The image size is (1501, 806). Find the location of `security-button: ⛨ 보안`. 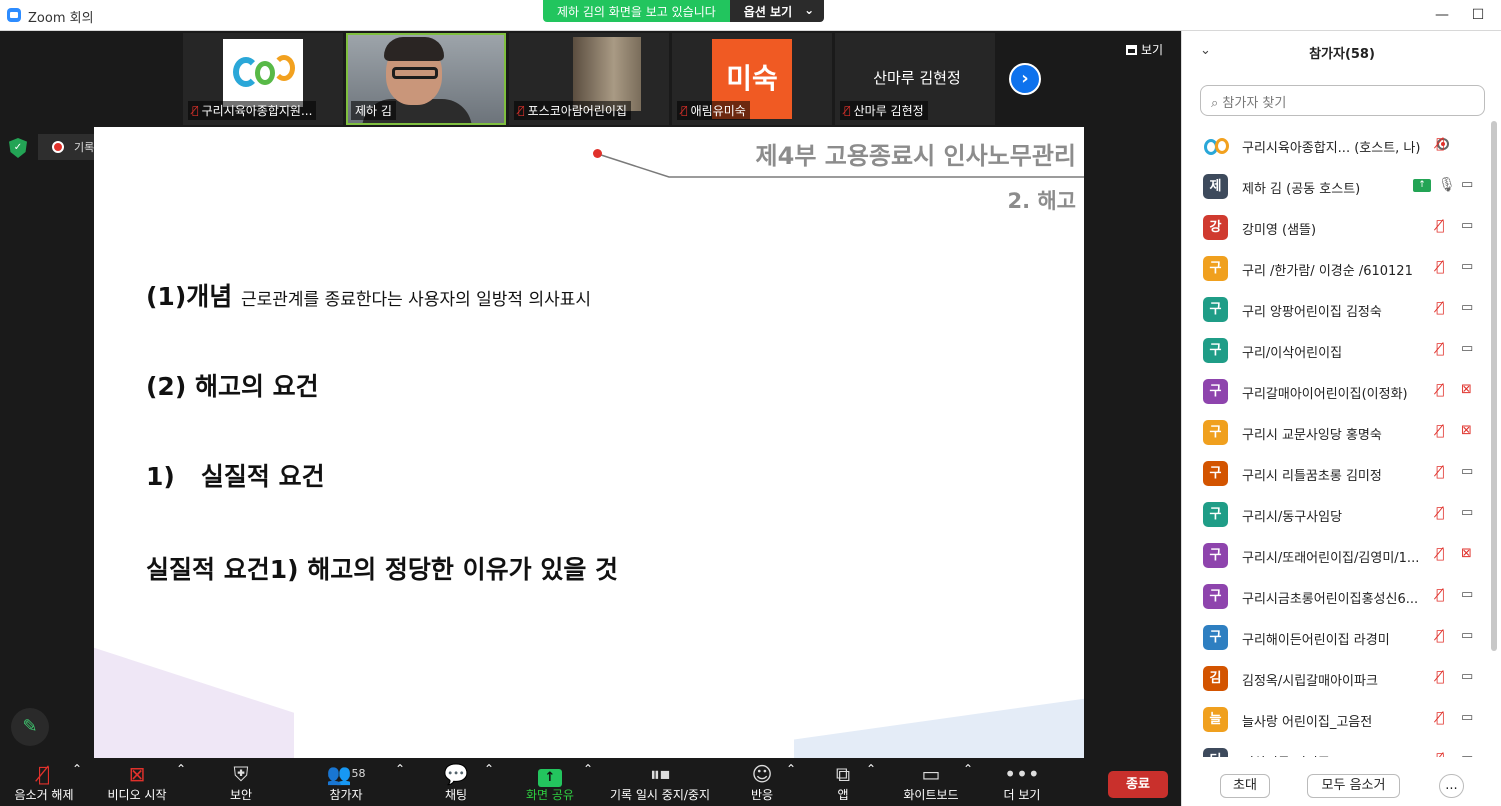

security-button: ⛨ 보안 is located at coordinates (241, 782).